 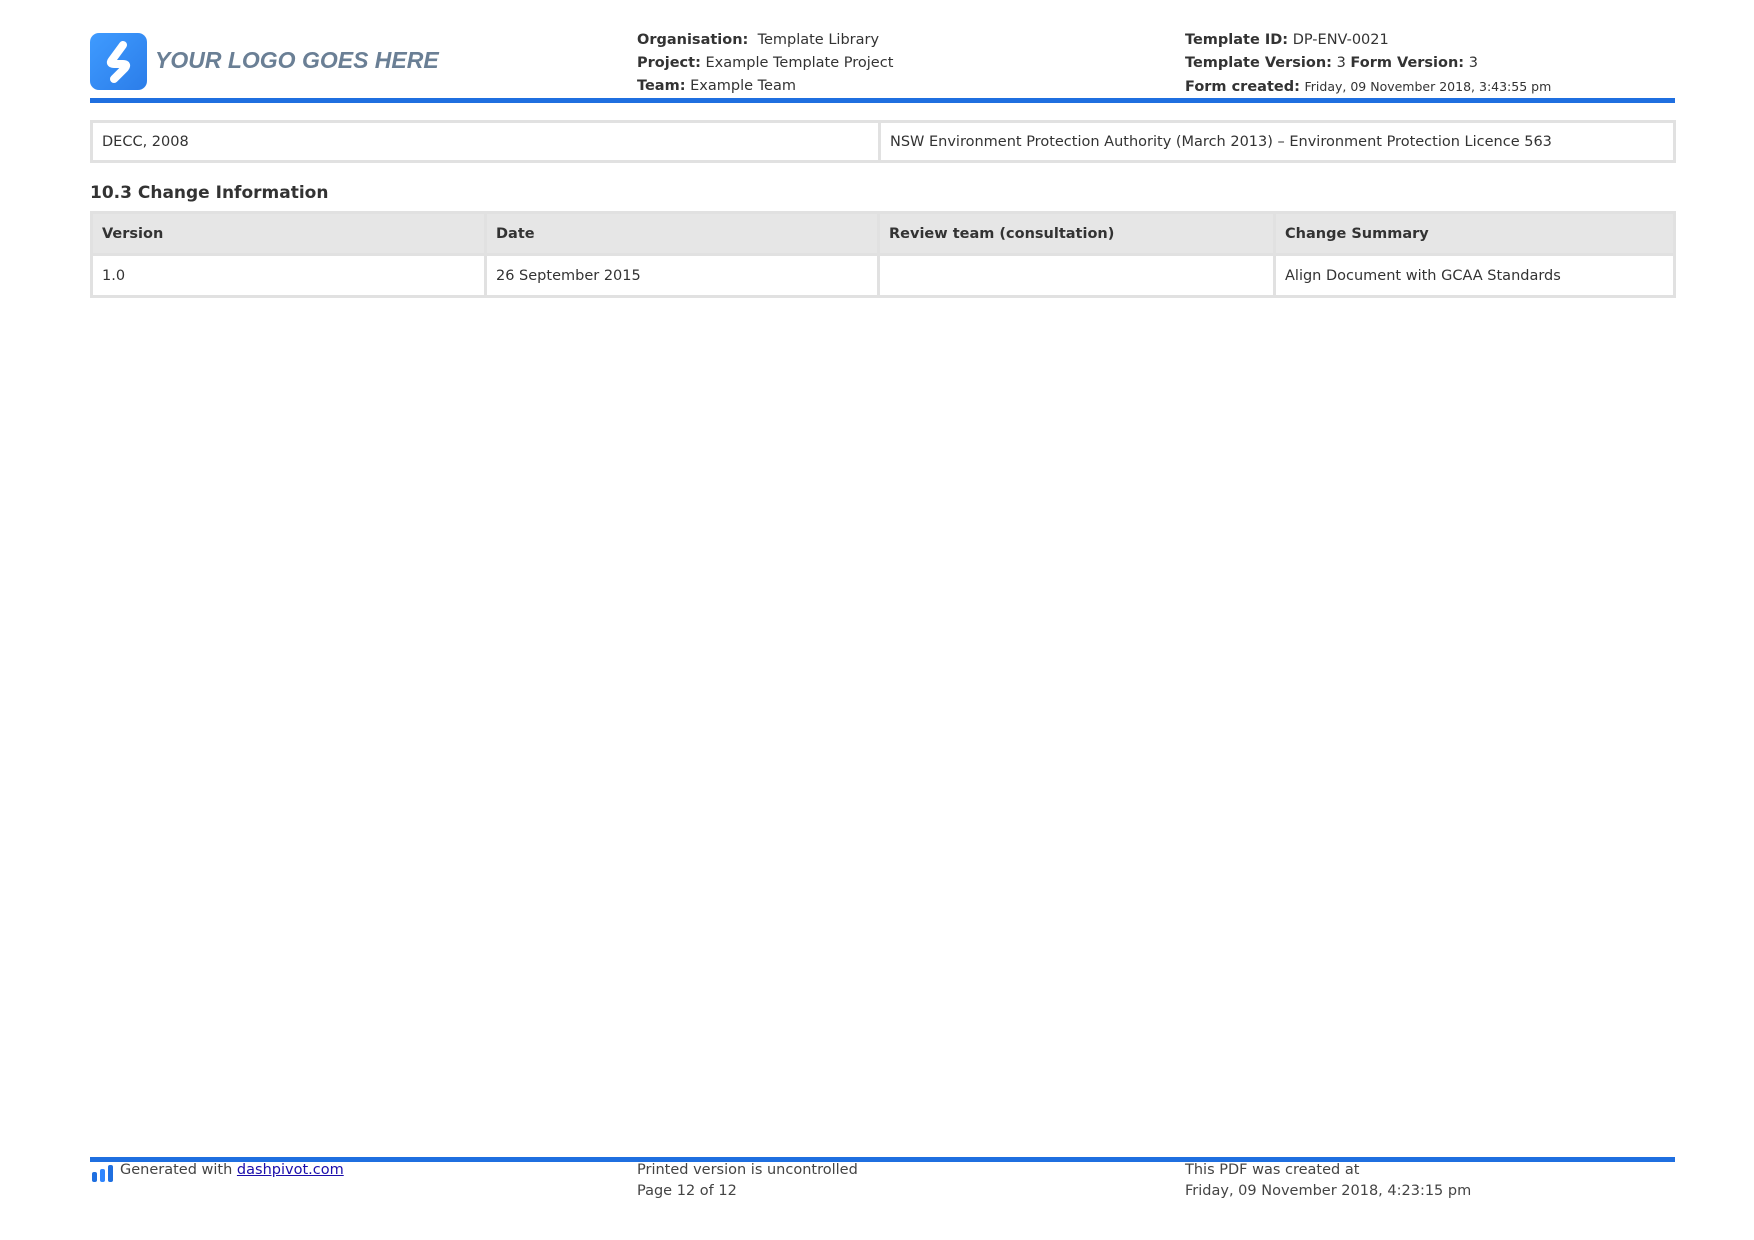 I want to click on column-header-version: Version, so click(x=288, y=233).